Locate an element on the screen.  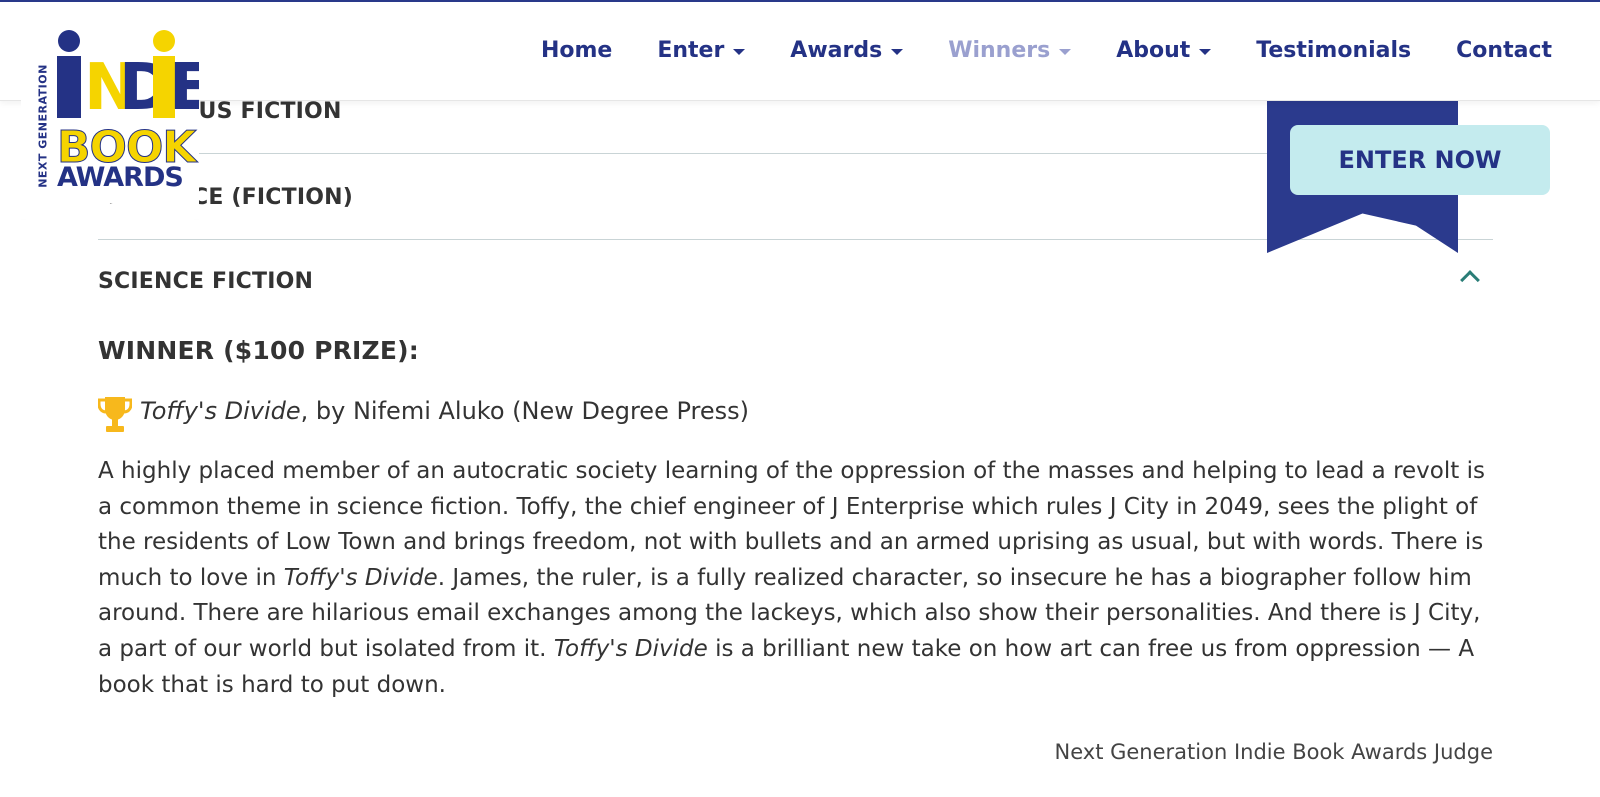
nav-winners-label: Winners is located at coordinates (999, 50).